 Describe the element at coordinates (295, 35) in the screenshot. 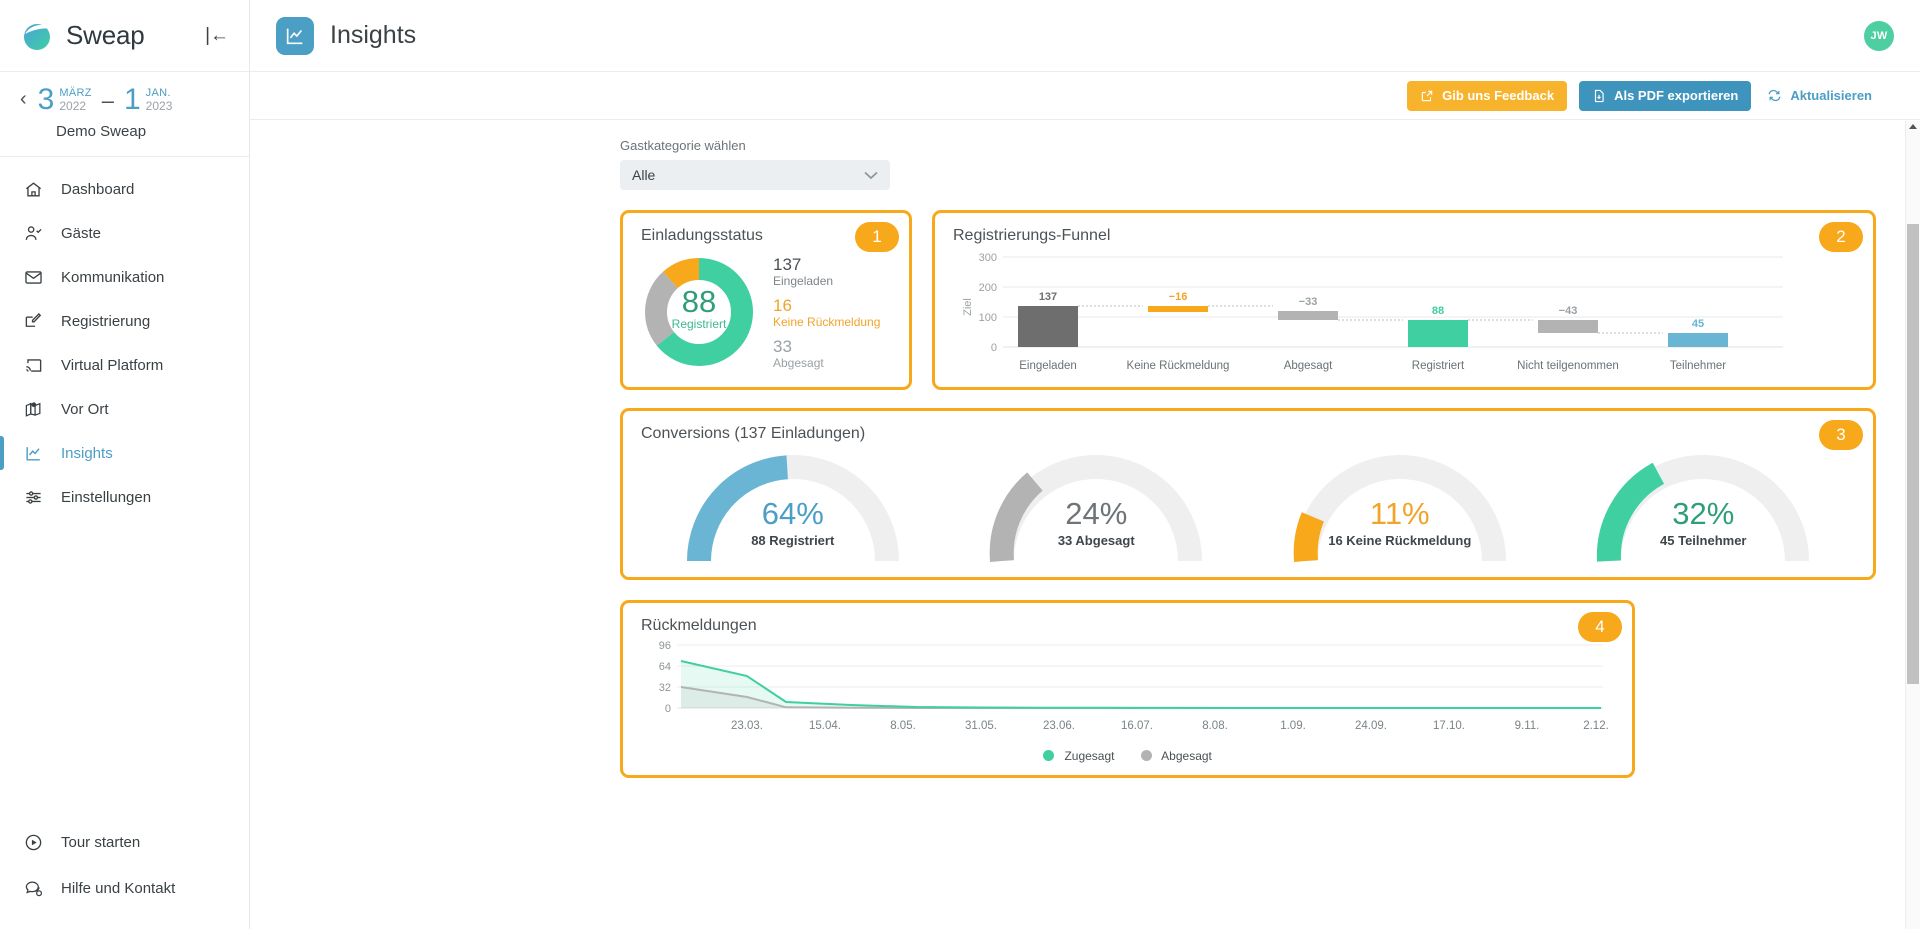

I see `chart-line-icon` at that location.